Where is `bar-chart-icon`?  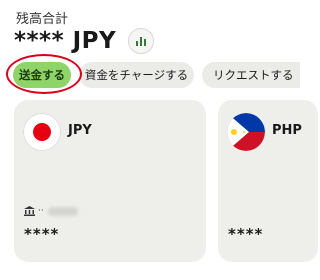 bar-chart-icon is located at coordinates (141, 41).